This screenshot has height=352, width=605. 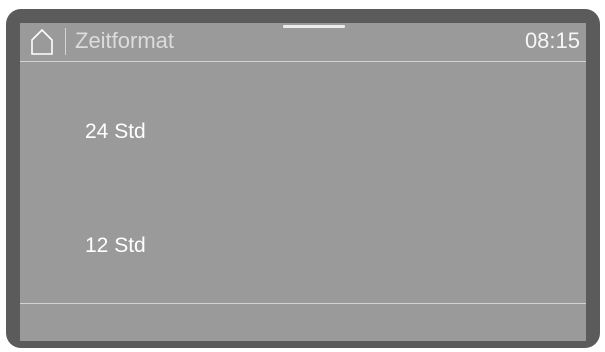 What do you see at coordinates (65, 41) in the screenshot?
I see `header-separator` at bounding box center [65, 41].